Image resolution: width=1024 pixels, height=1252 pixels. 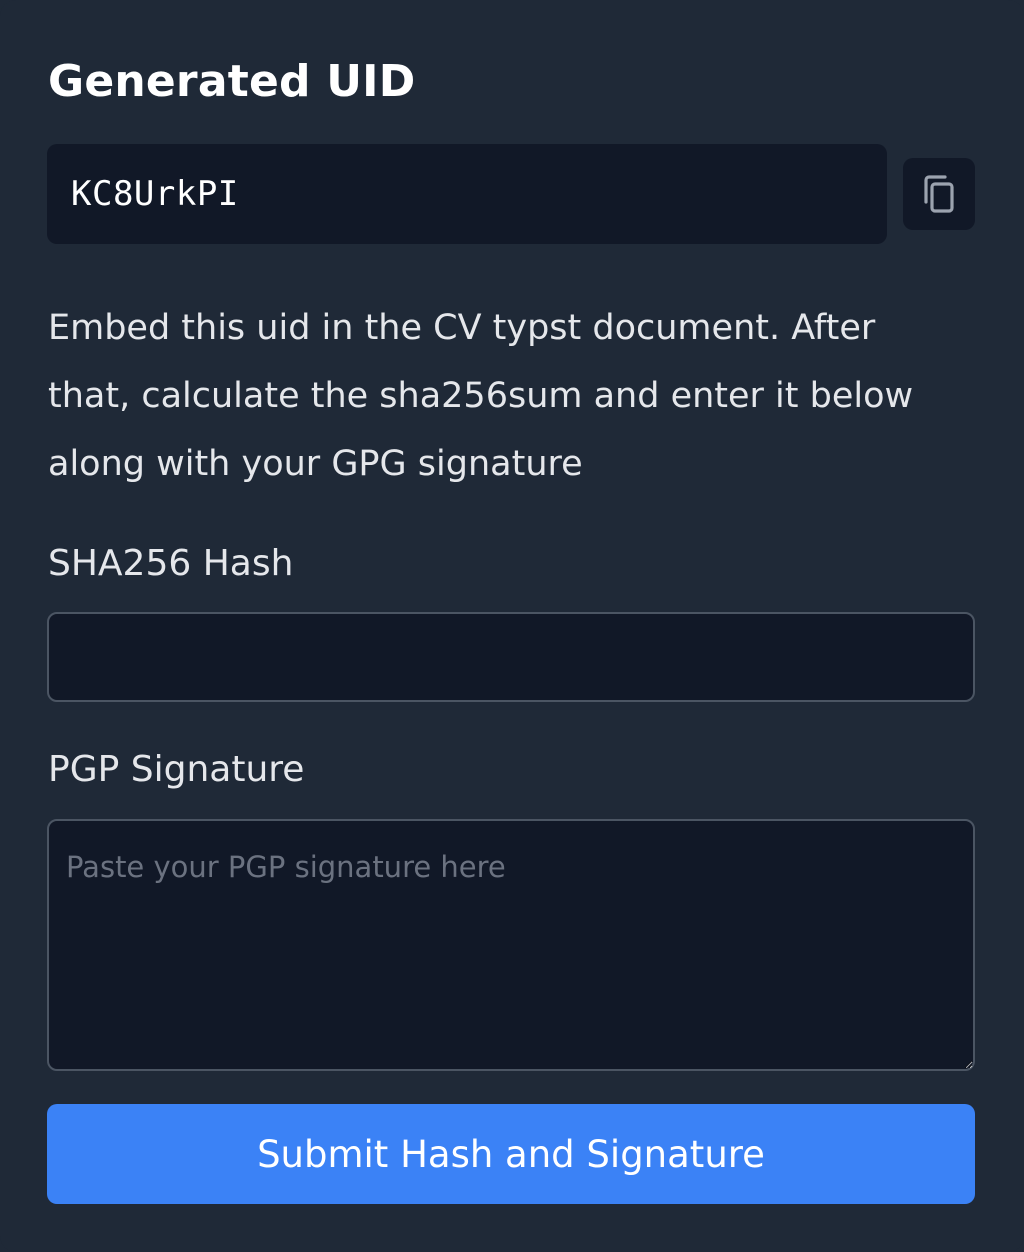 What do you see at coordinates (511, 657) in the screenshot?
I see `hash-input` at bounding box center [511, 657].